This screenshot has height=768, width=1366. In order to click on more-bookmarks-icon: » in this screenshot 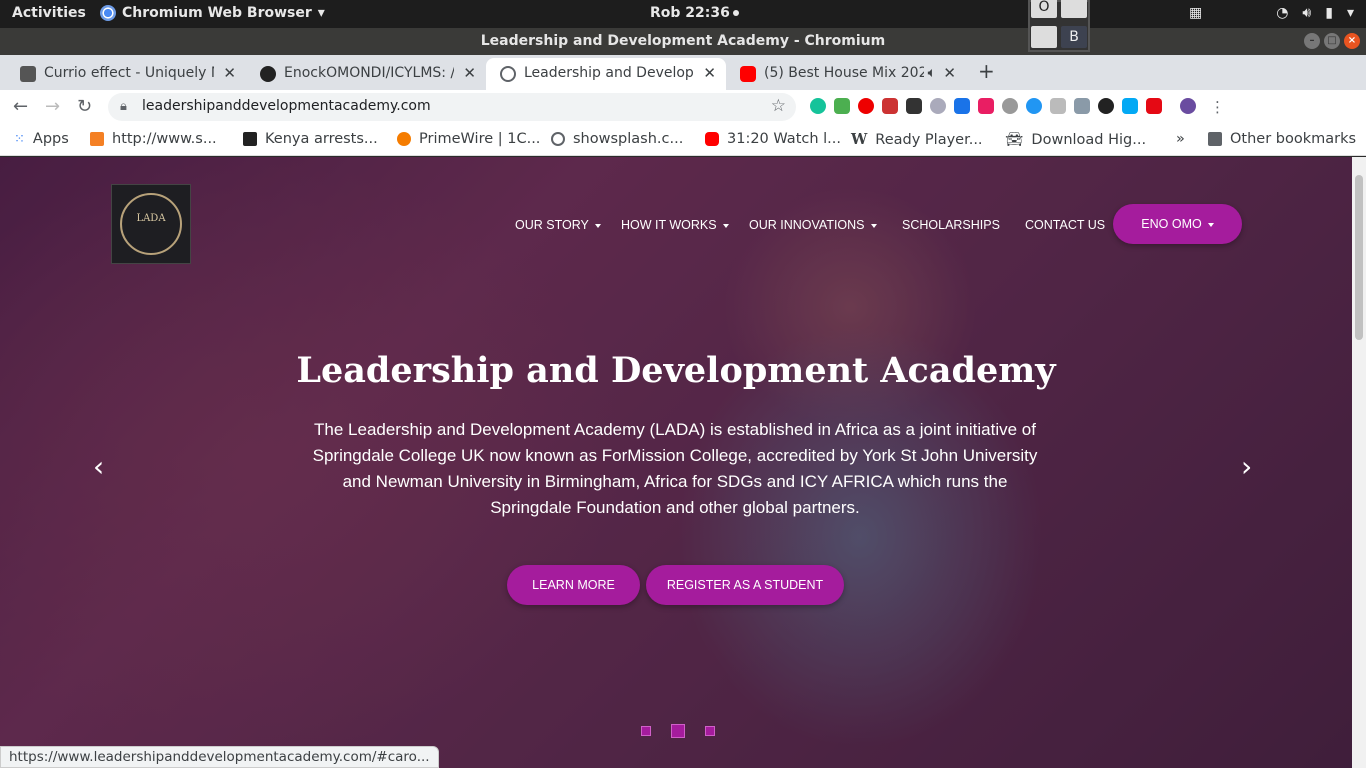, I will do `click(1180, 139)`.